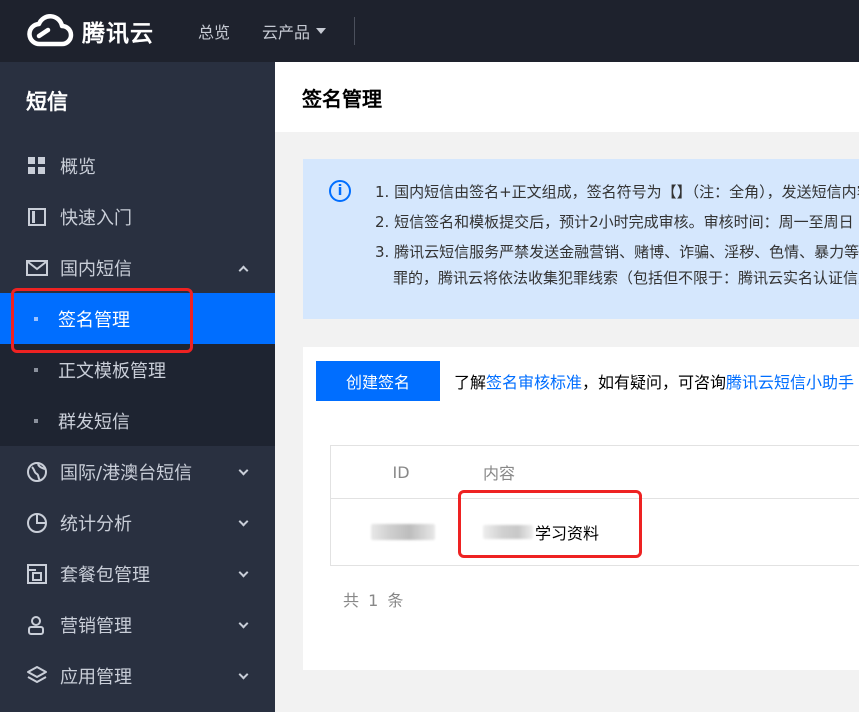  I want to click on table-header: ID 内容, so click(595, 472).